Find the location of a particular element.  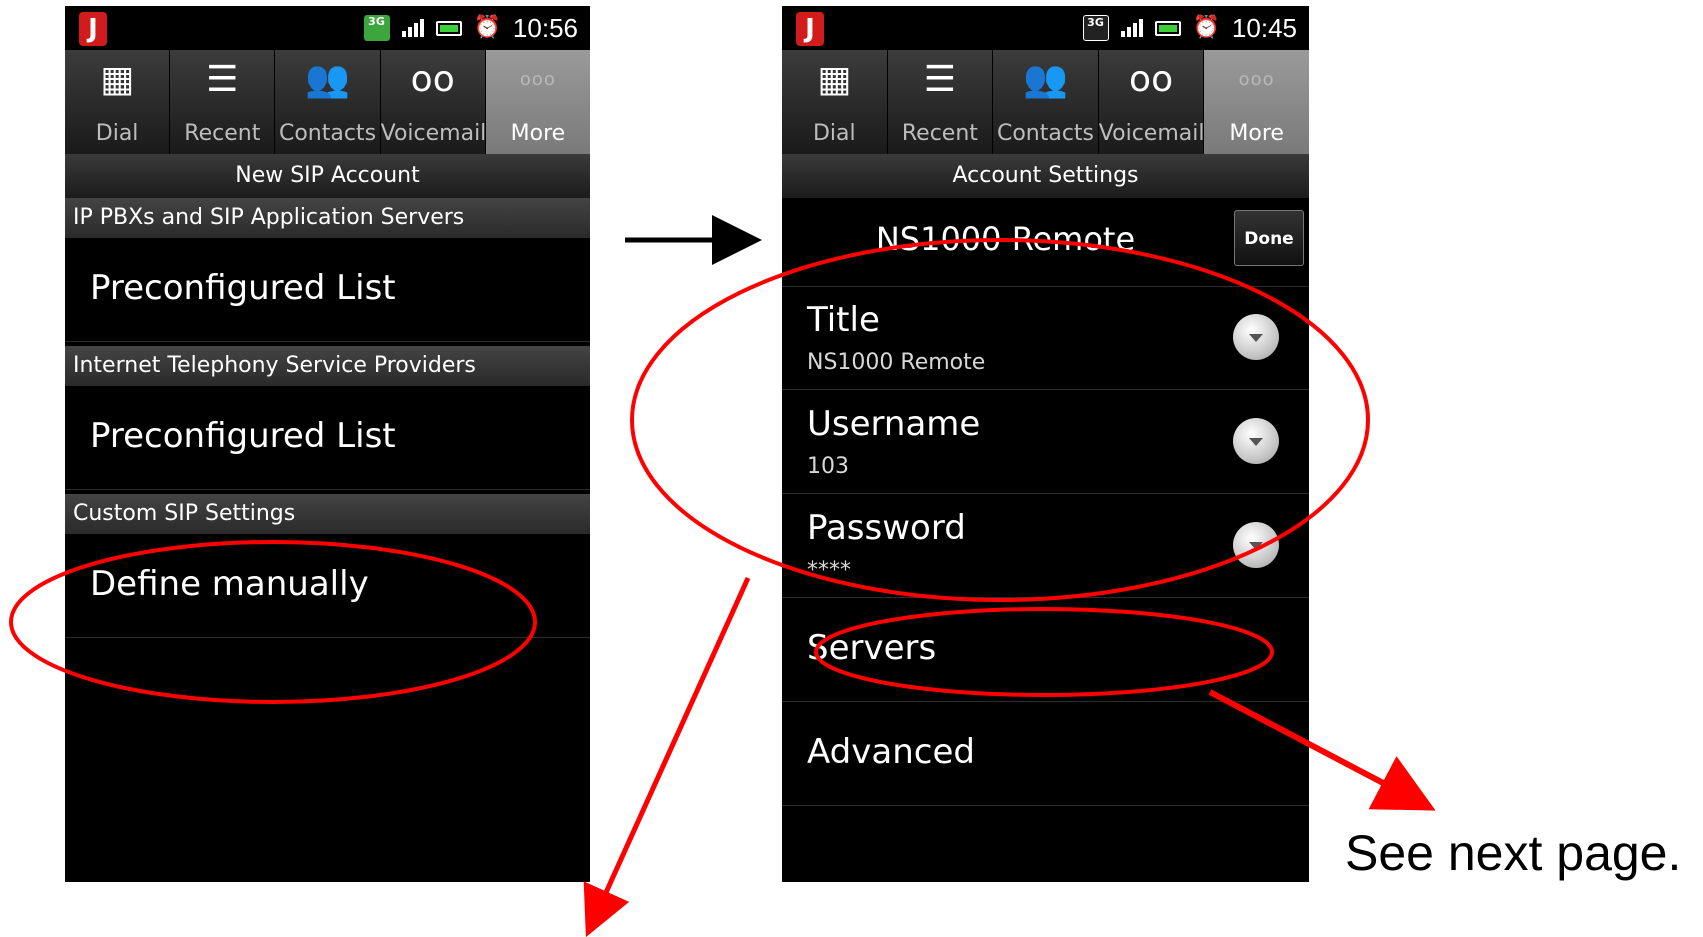

highlight-define-manually is located at coordinates (273, 622).